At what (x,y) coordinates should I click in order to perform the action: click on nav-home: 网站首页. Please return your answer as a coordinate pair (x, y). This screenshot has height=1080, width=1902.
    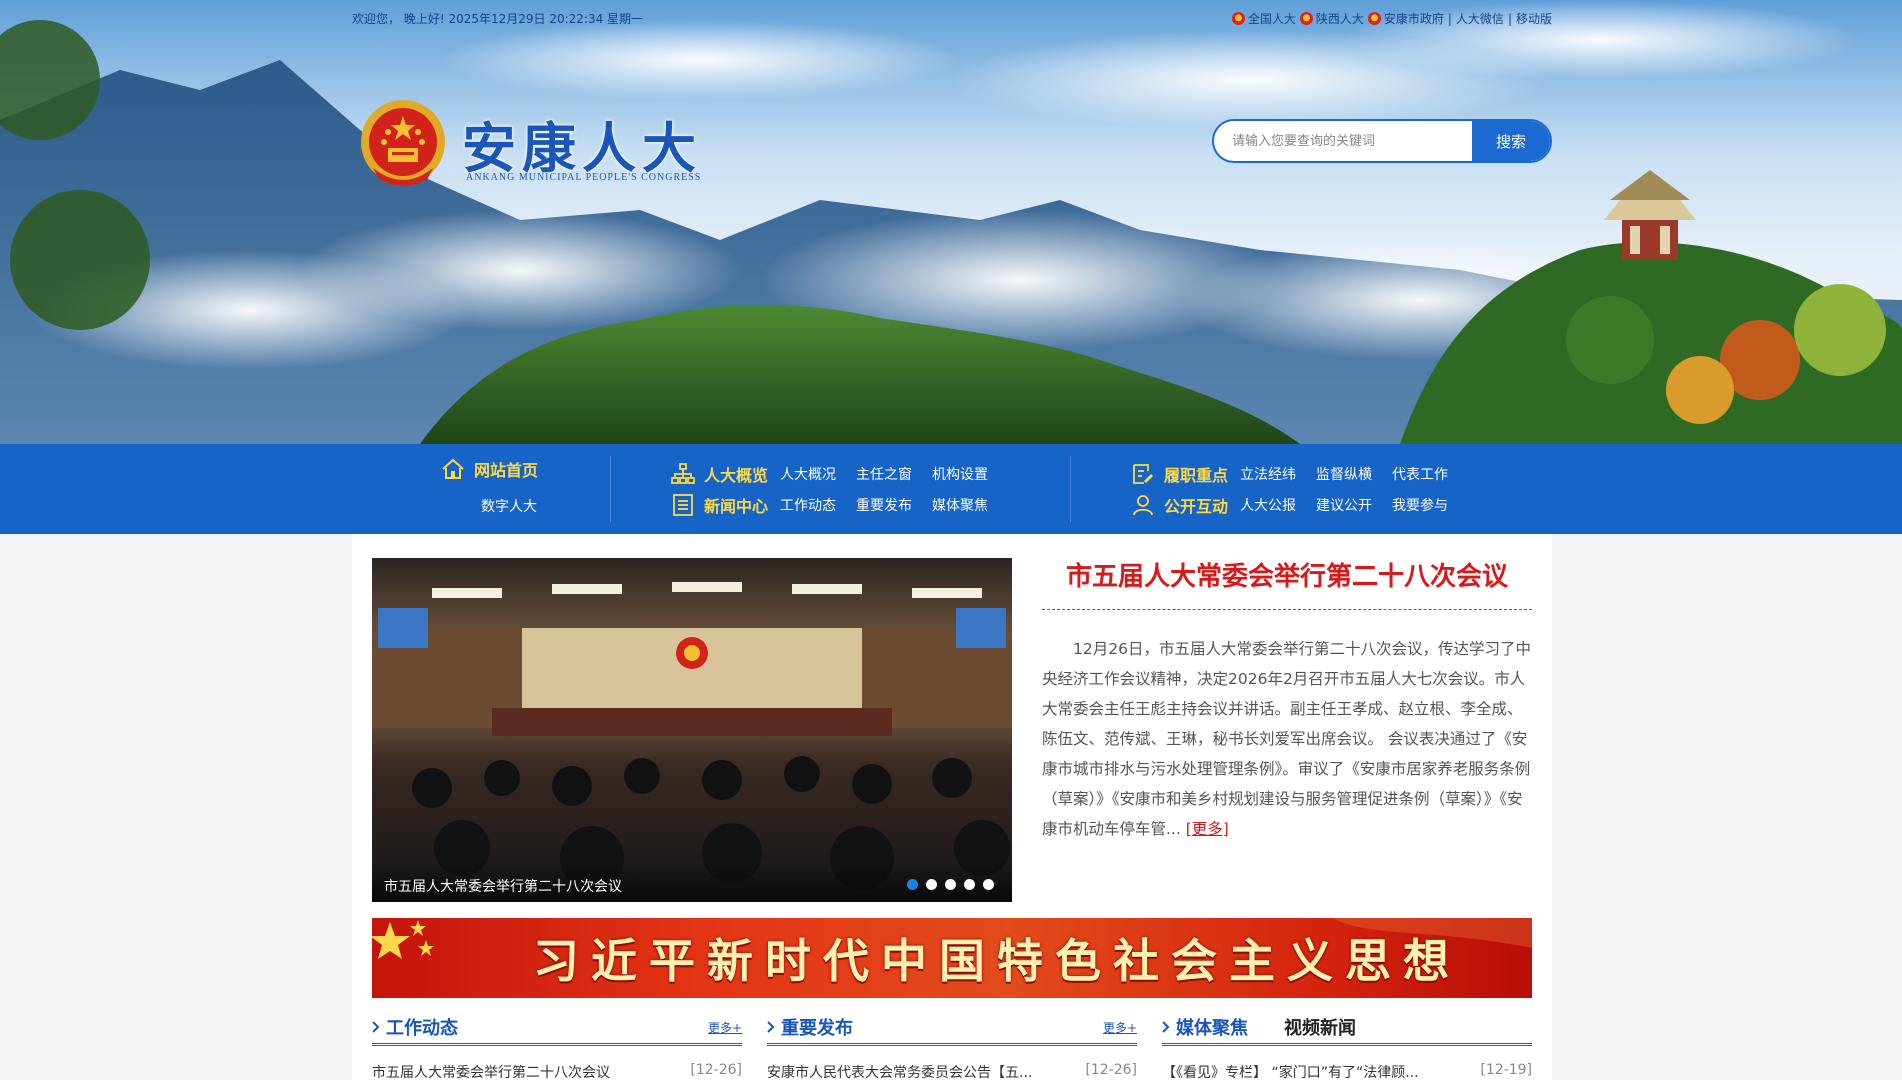
    Looking at the image, I should click on (489, 469).